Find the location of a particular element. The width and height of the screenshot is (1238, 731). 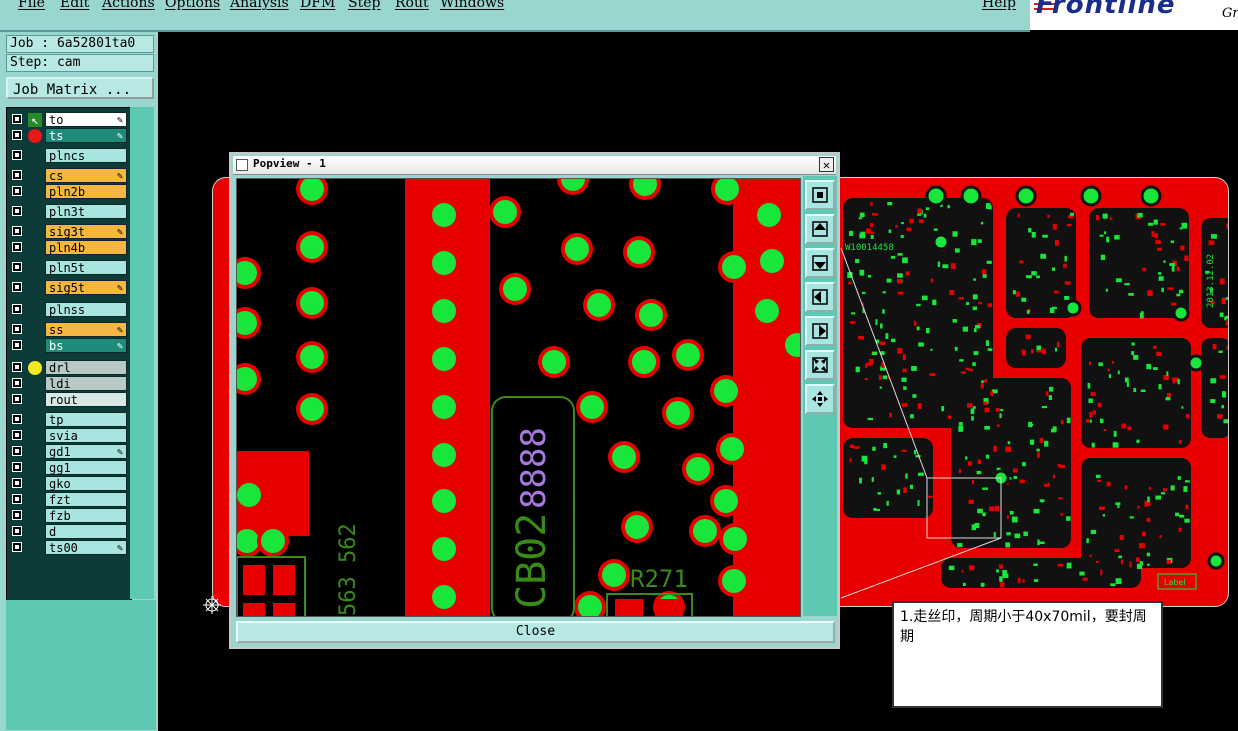

layer-row-sig3t: sig3t ✎ is located at coordinates (69, 232).